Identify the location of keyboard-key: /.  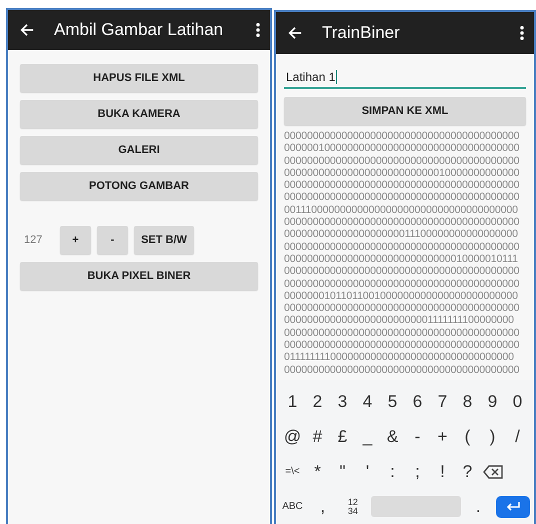
(517, 437).